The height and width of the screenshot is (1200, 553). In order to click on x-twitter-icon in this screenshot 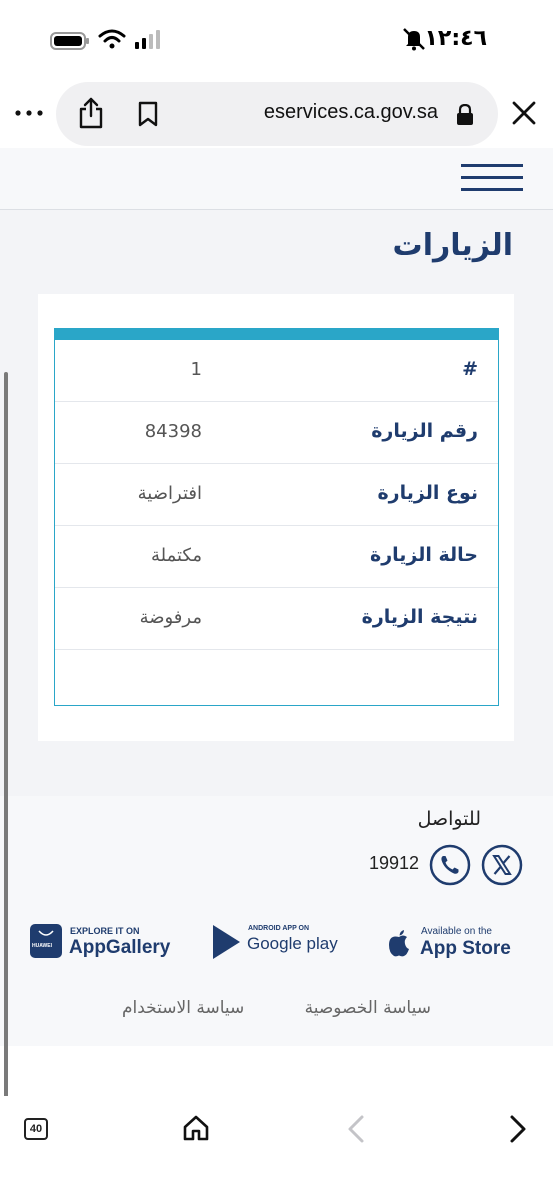, I will do `click(502, 865)`.